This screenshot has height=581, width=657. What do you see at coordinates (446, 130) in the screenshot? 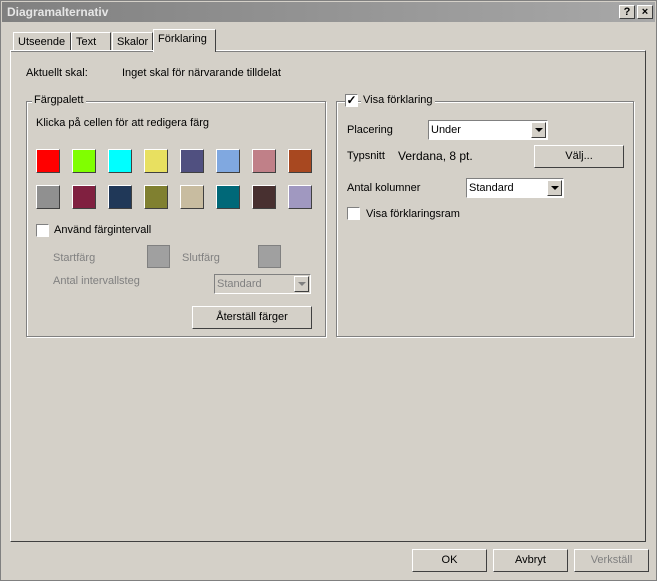
I see `placement-select-value: Under` at bounding box center [446, 130].